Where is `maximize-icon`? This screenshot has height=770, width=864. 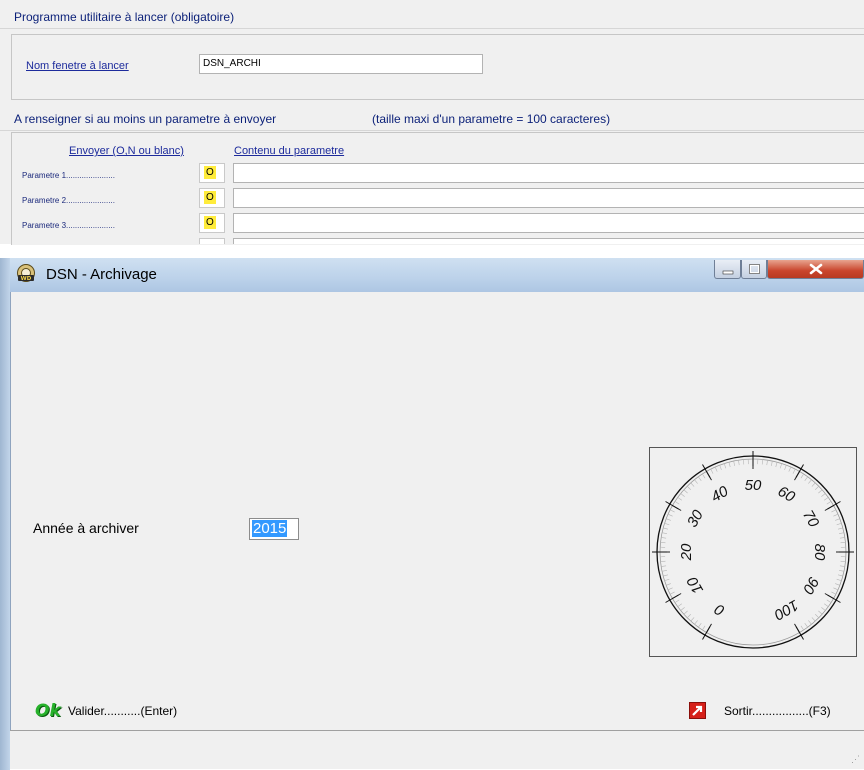
maximize-icon is located at coordinates (754, 269).